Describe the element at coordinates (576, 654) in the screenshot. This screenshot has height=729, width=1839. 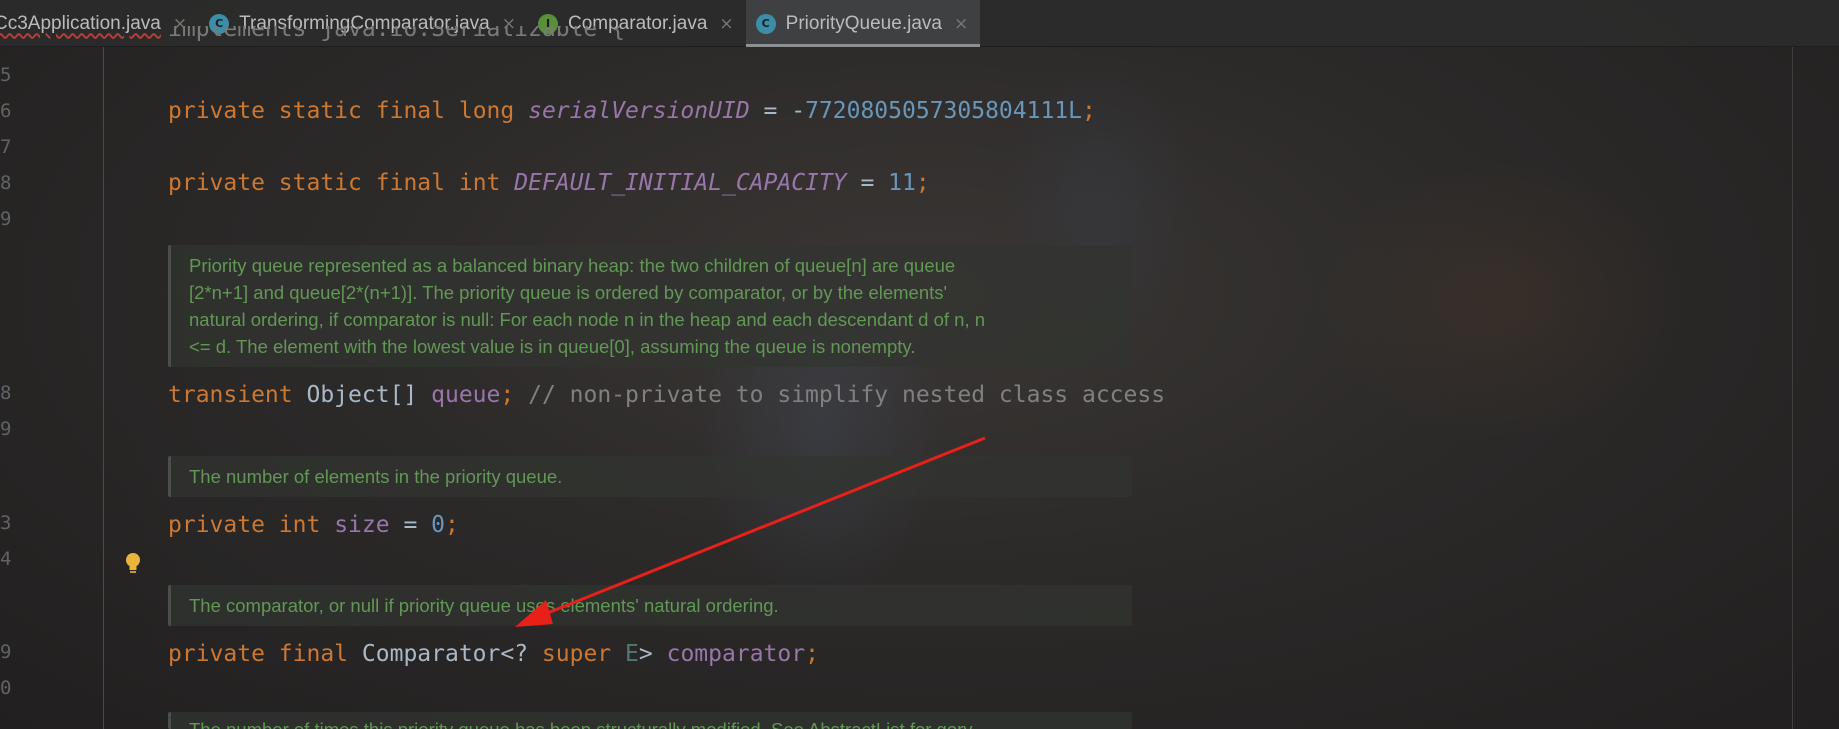
I see `keyword: super` at that location.